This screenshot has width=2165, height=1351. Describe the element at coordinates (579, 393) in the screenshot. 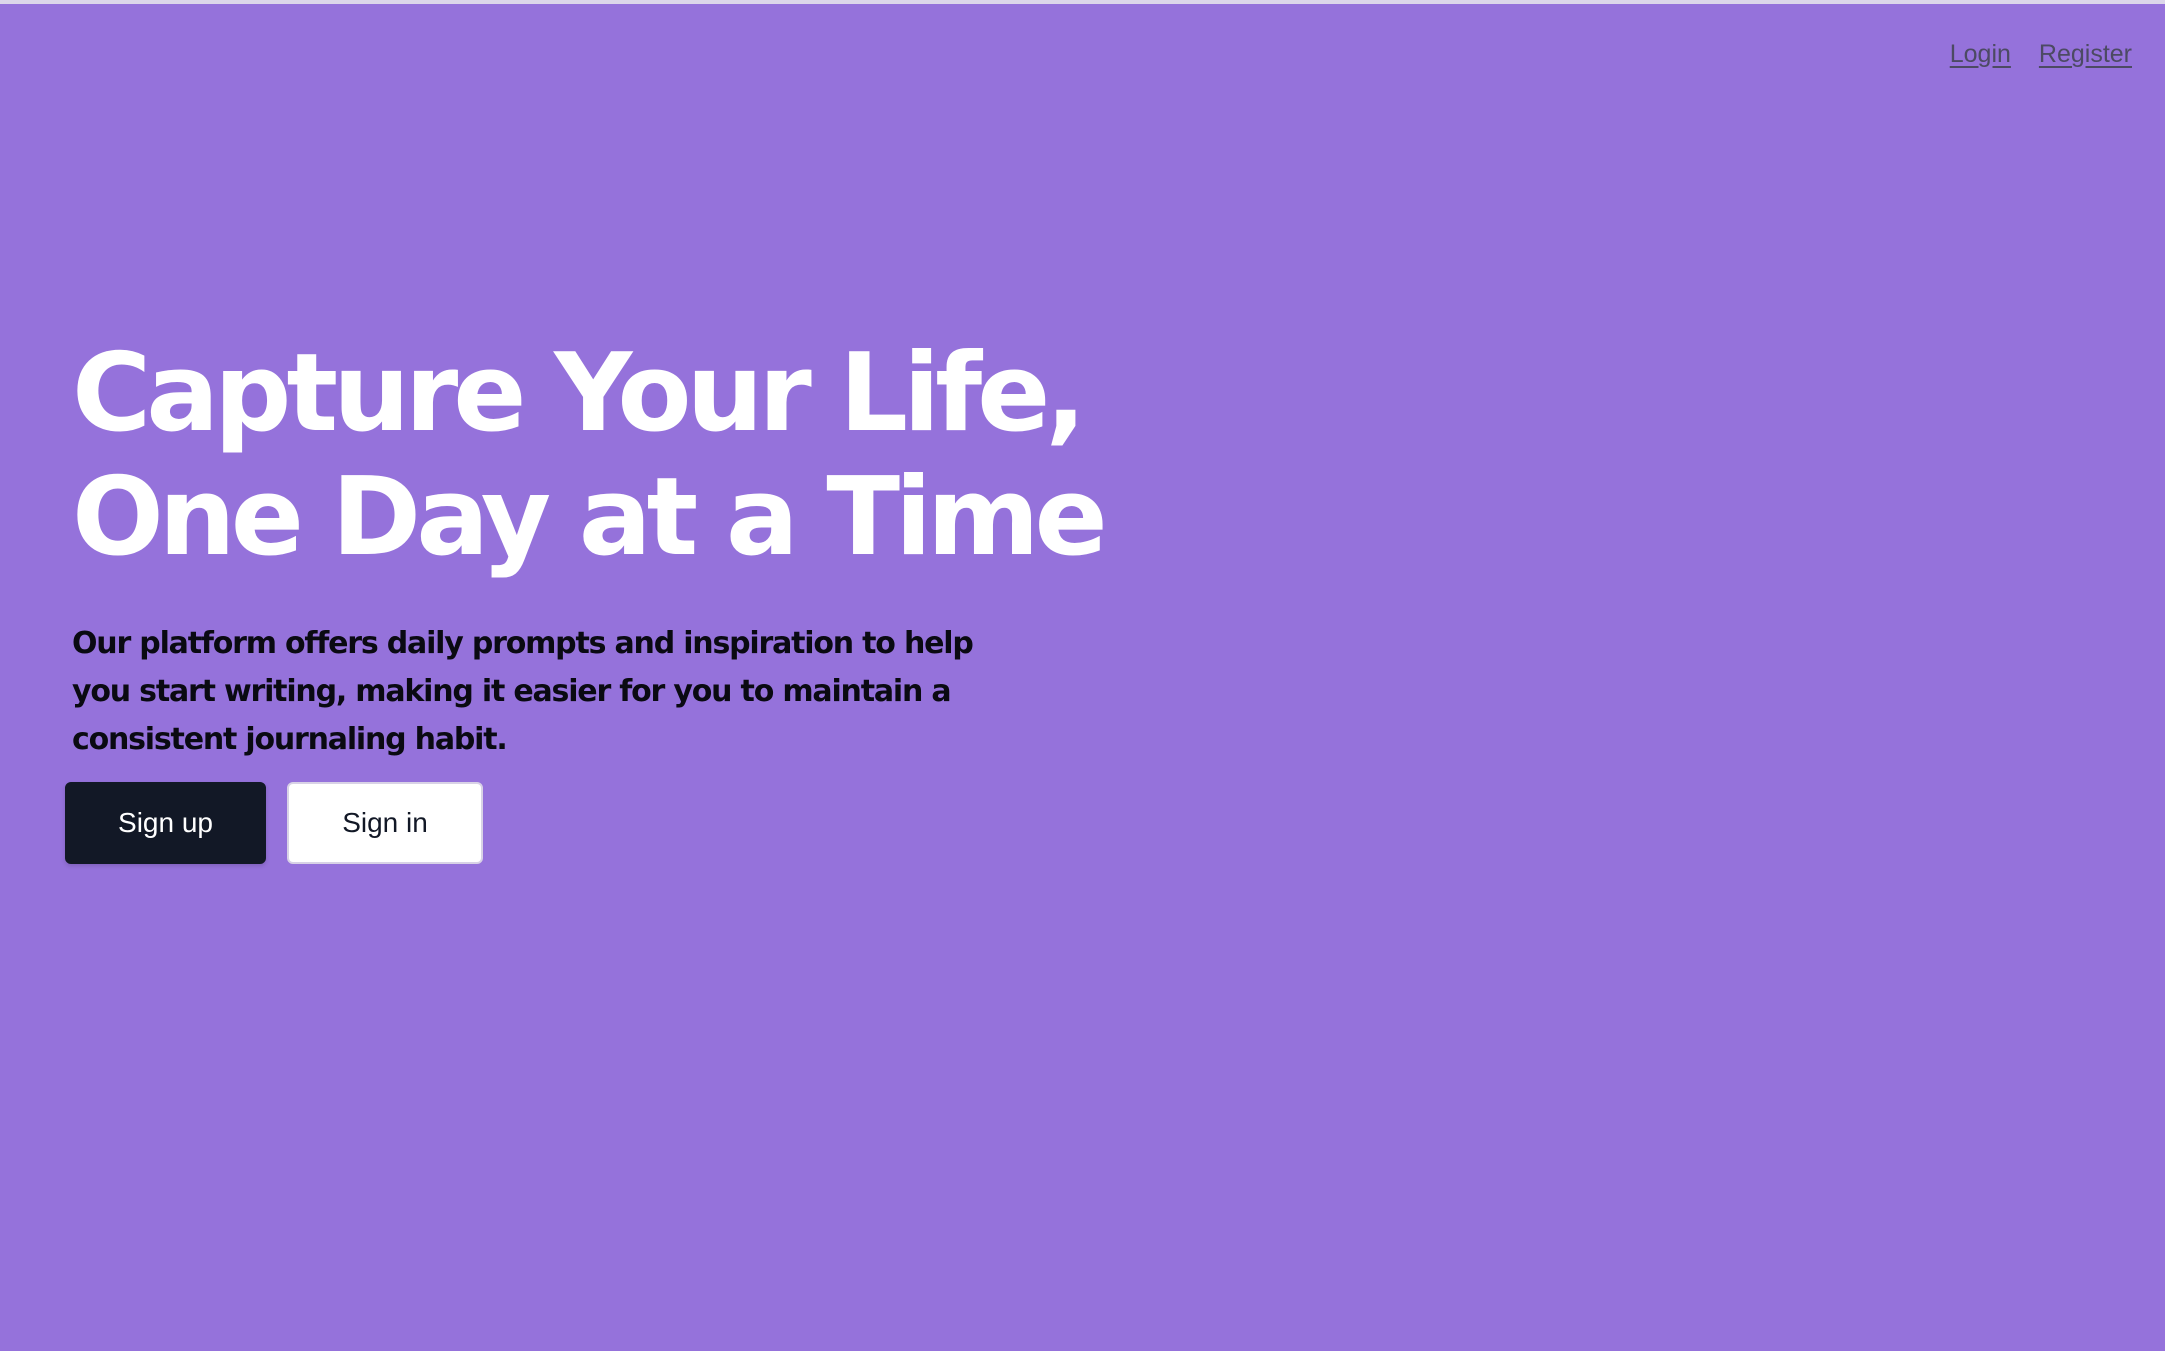

I see `hero-title-line-1: Capture Your Life,` at that location.